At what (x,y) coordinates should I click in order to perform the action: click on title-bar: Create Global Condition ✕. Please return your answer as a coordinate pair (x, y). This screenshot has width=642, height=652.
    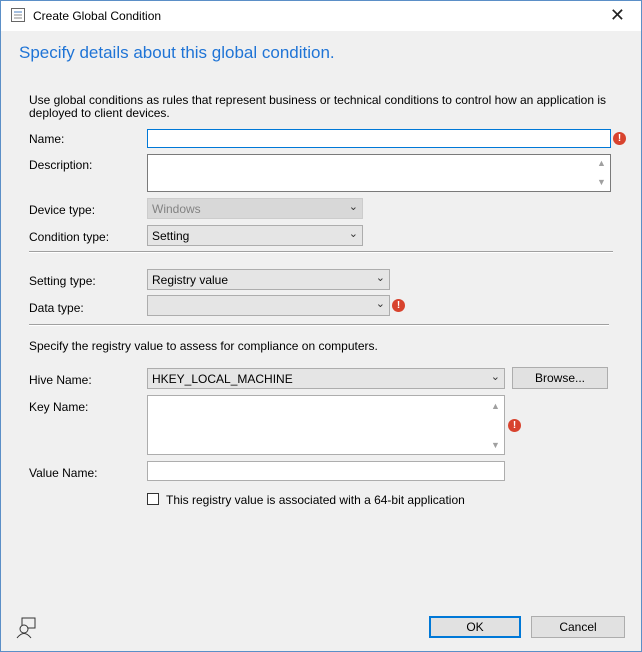
    Looking at the image, I should click on (321, 16).